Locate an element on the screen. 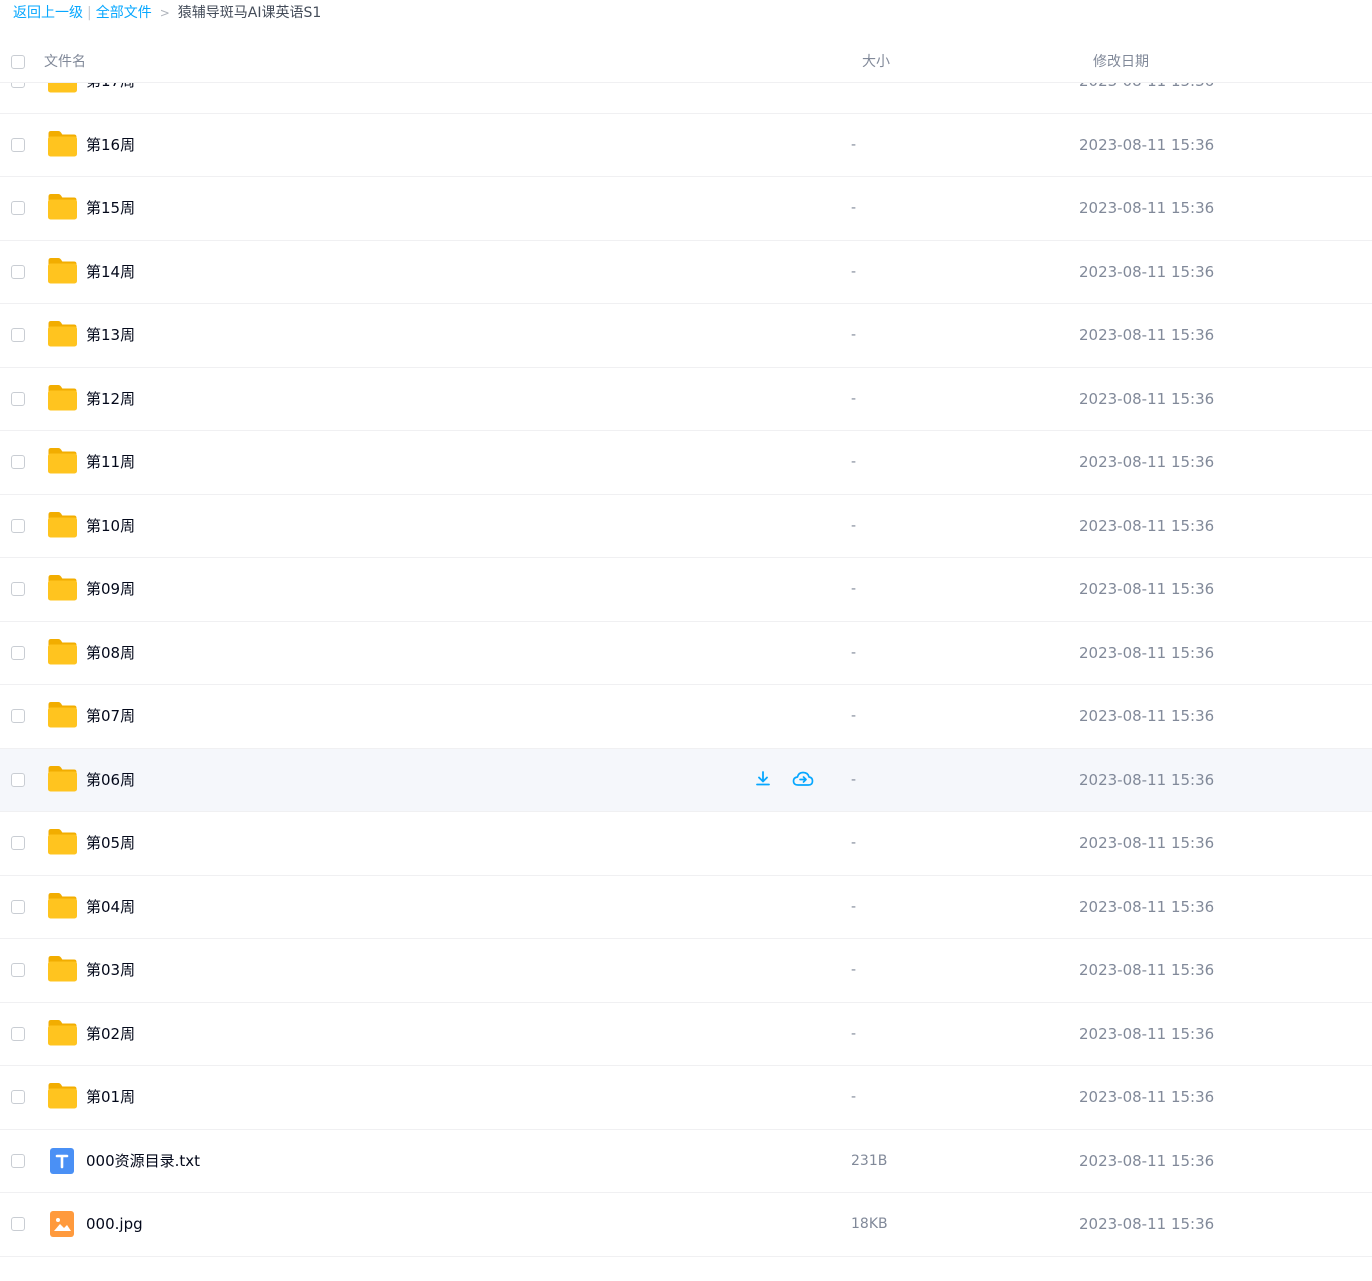 This screenshot has width=1372, height=1281. file-row: 第06周 - 2023-08-11 15:36 is located at coordinates (686, 780).